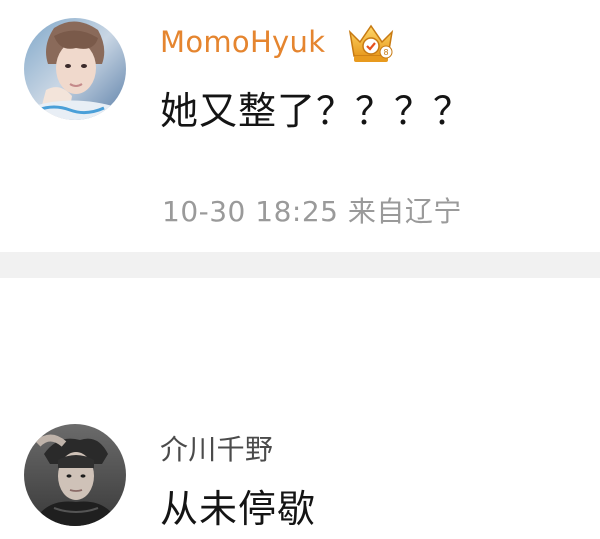  What do you see at coordinates (238, 509) in the screenshot?
I see `comment-text: 从未停歇` at bounding box center [238, 509].